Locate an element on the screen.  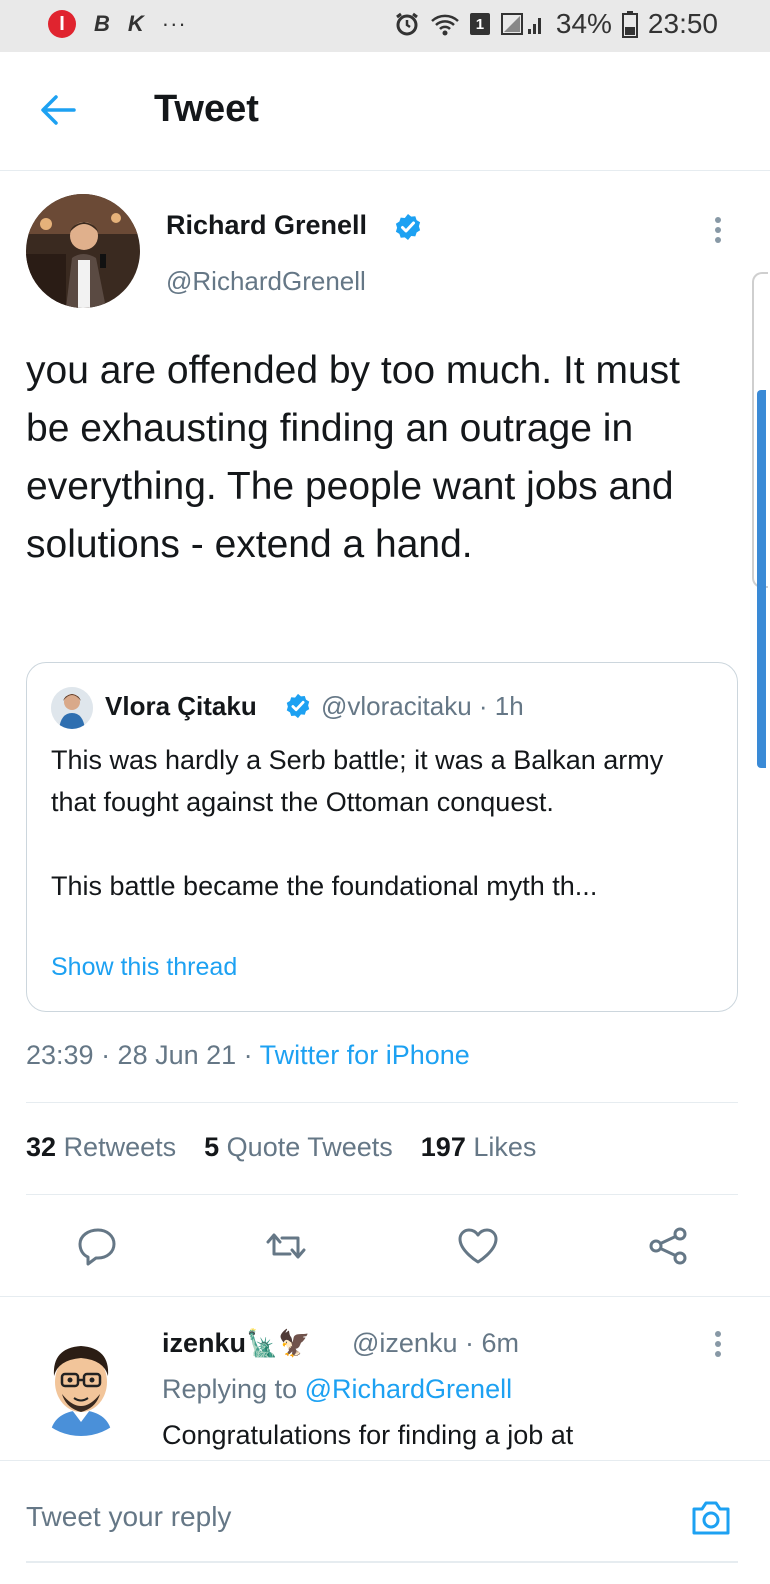
notification-b-icon: B is located at coordinates (102, 23).